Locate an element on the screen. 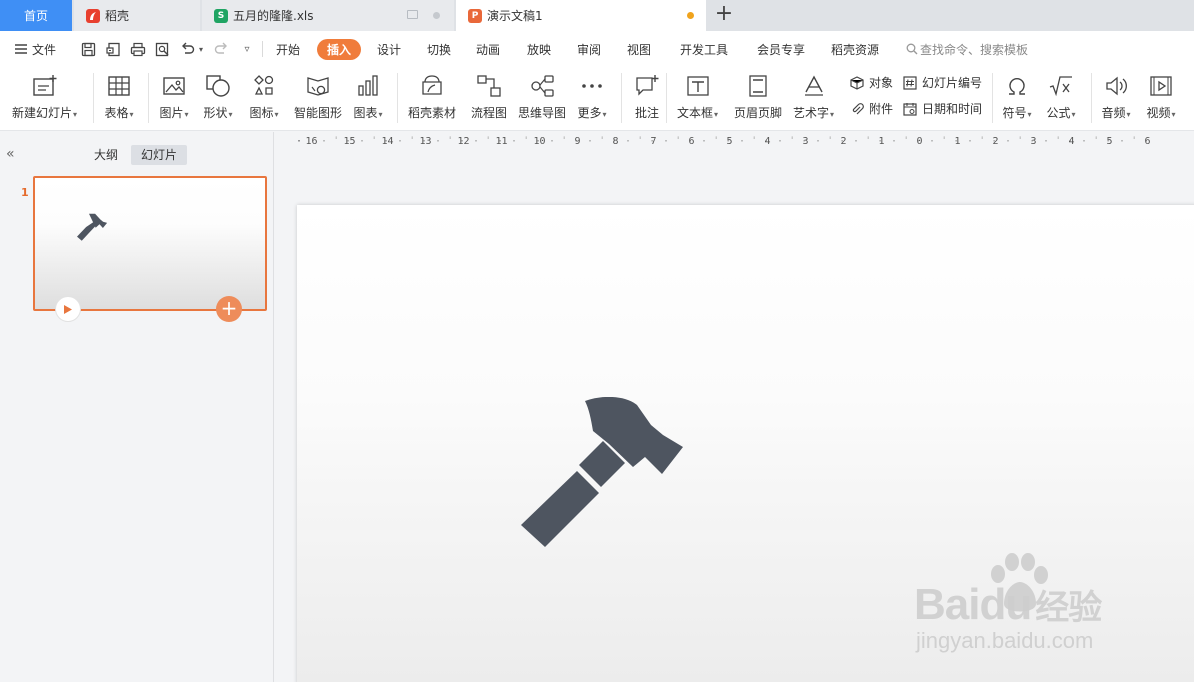  daoke-material-label: 稻壳素材 is located at coordinates (432, 113).